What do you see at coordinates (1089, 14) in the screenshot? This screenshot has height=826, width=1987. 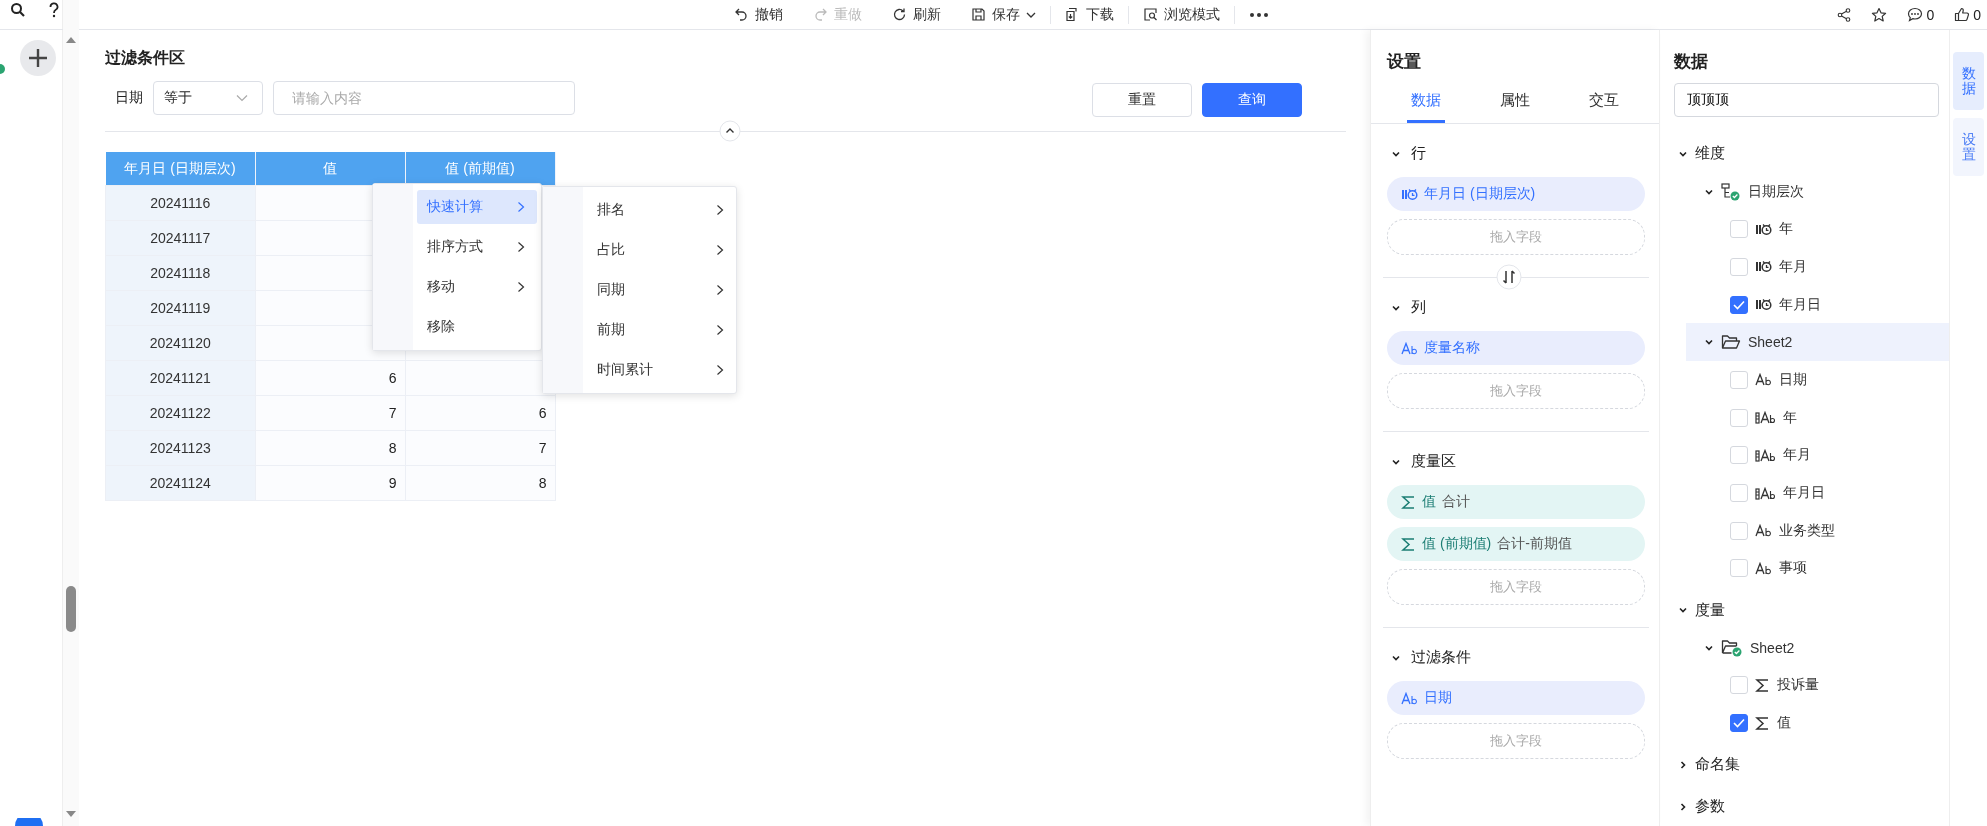 I see `toolbar-button: 下载` at bounding box center [1089, 14].